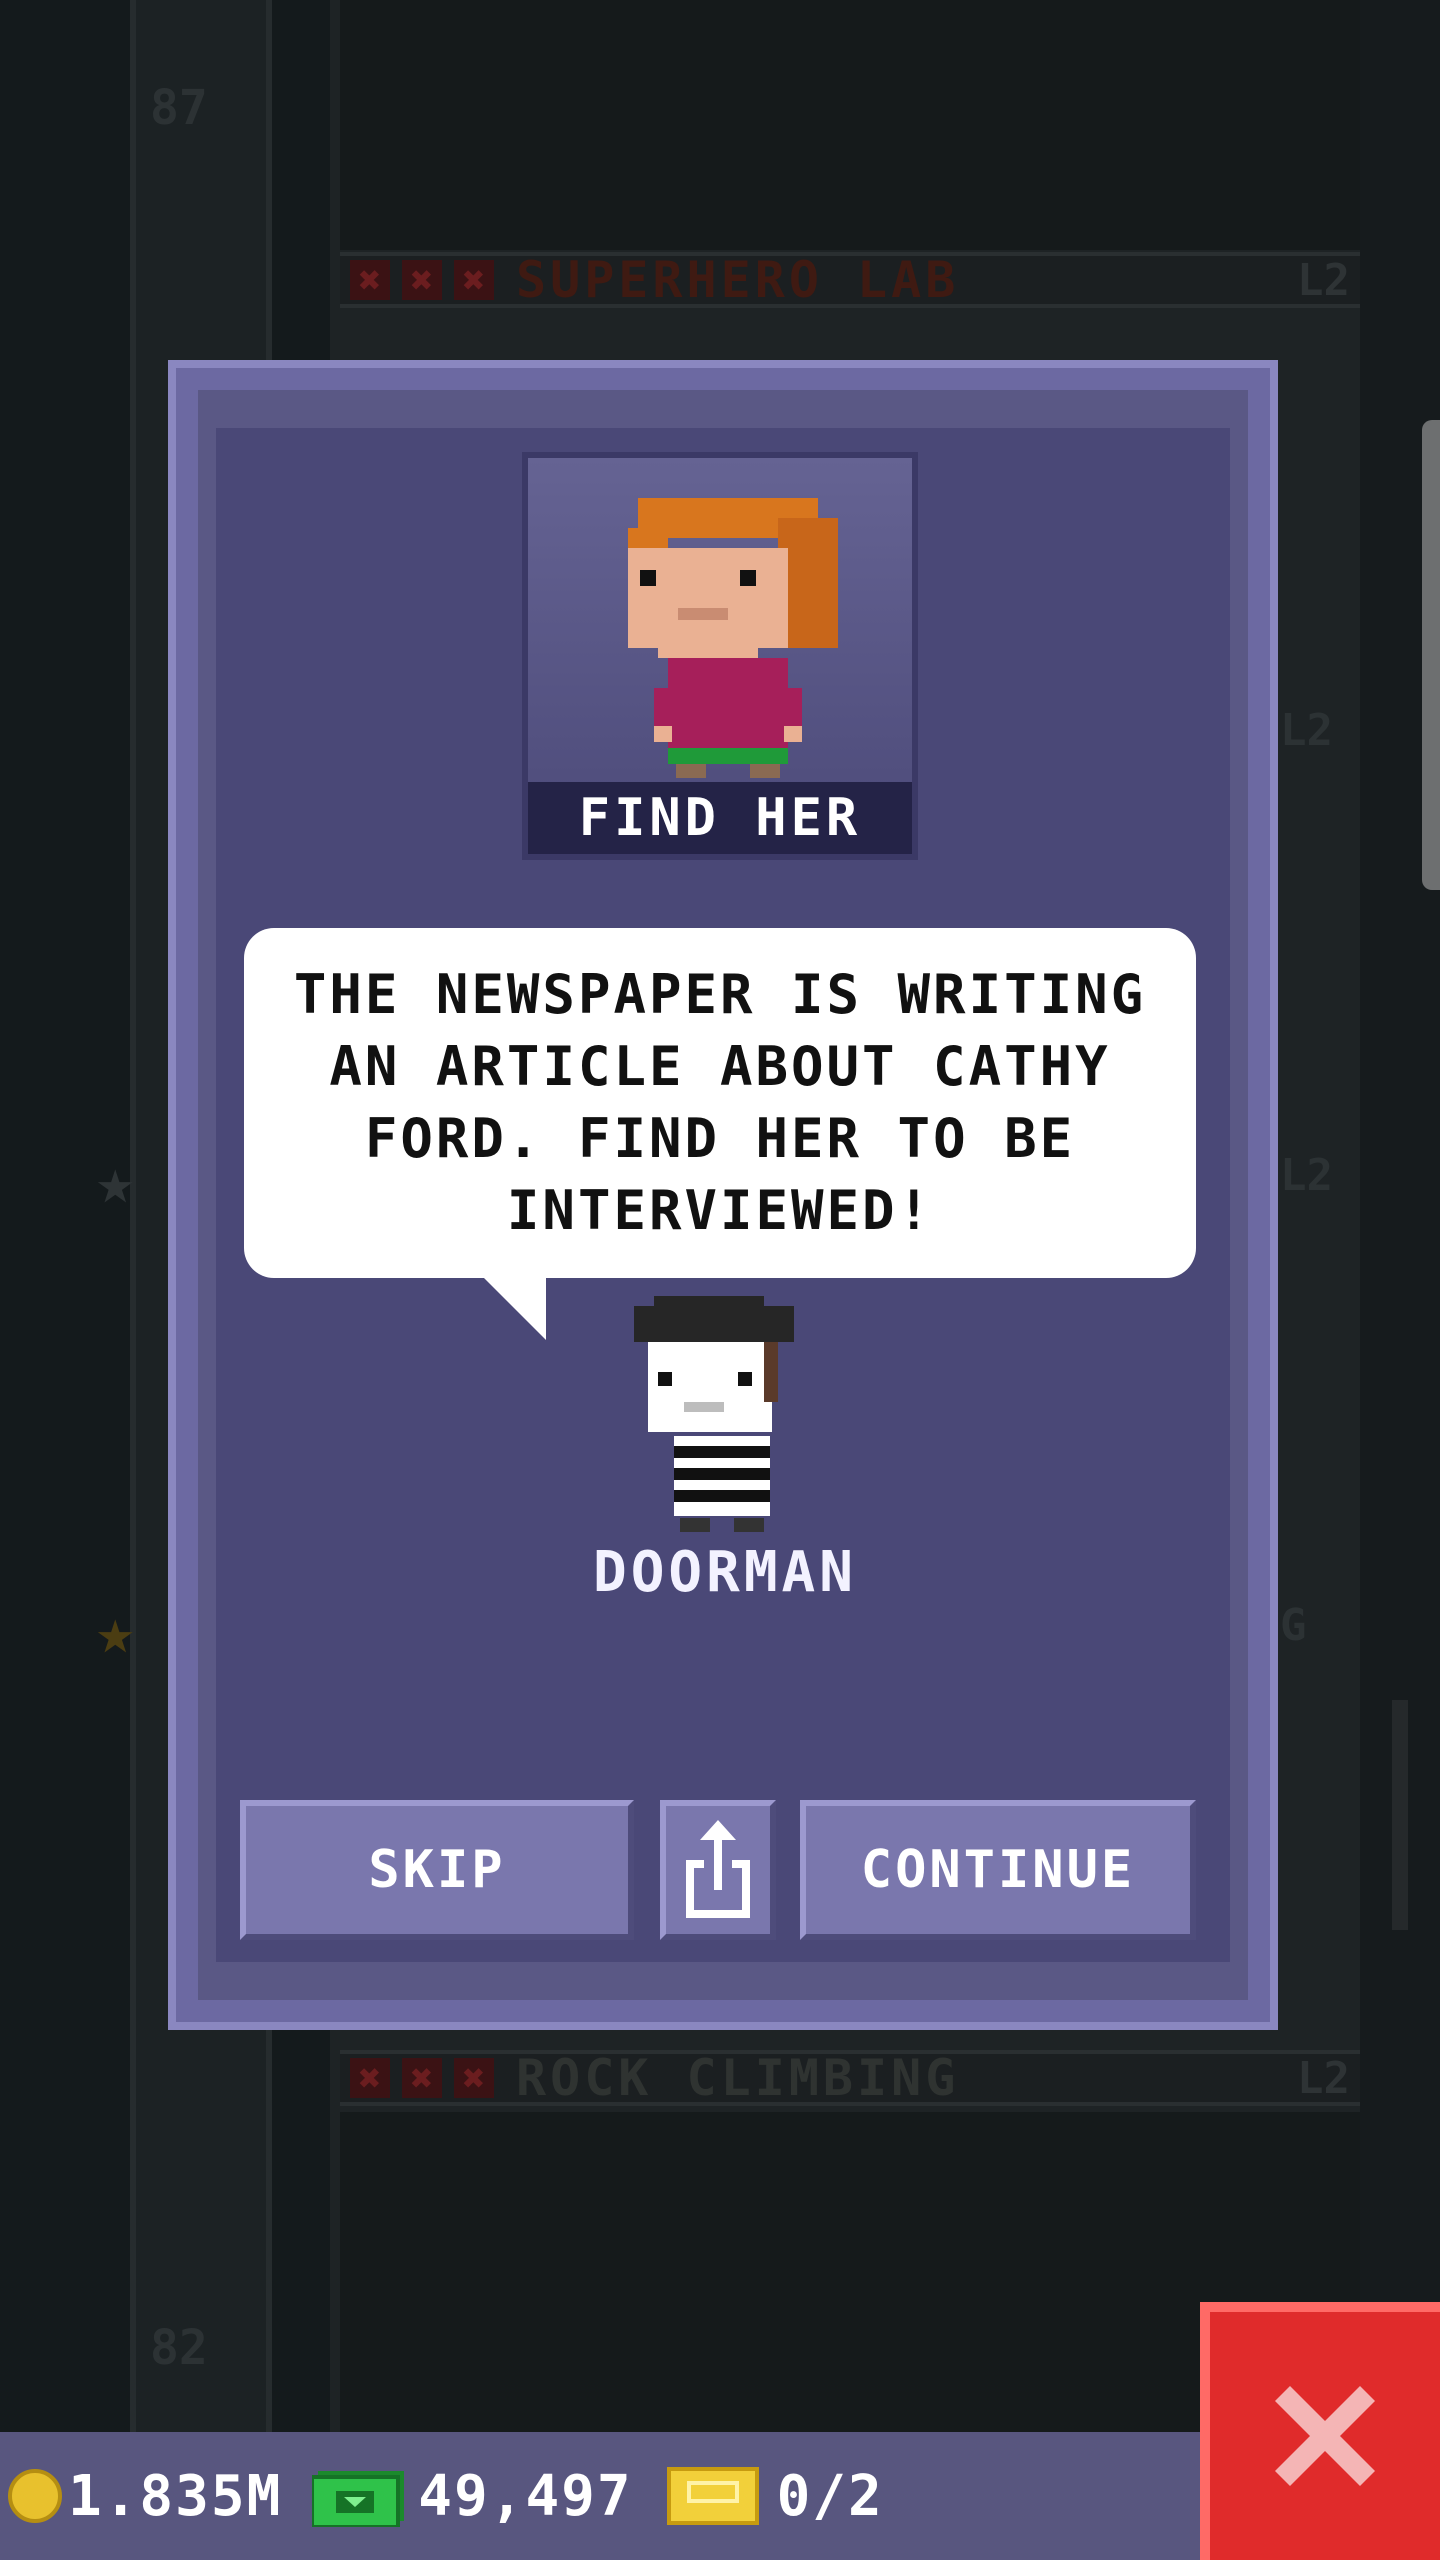  What do you see at coordinates (998, 1870) in the screenshot?
I see `continue-button: CONTINUE` at bounding box center [998, 1870].